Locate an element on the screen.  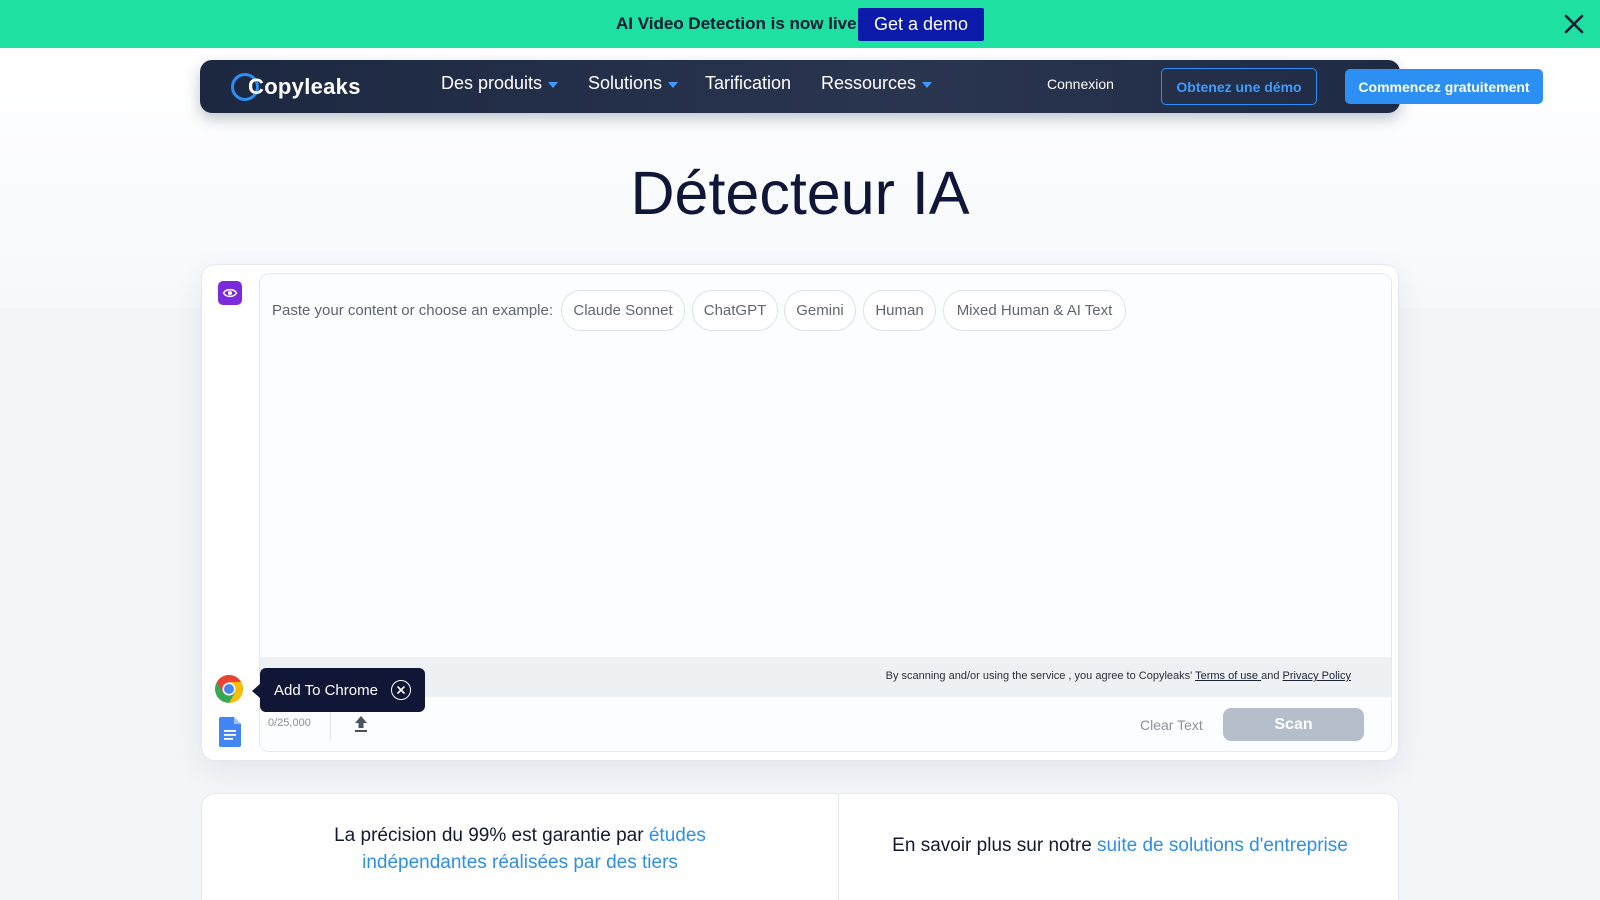
add-to-chrome-tooltip: Add To Chrome is located at coordinates (338, 690).